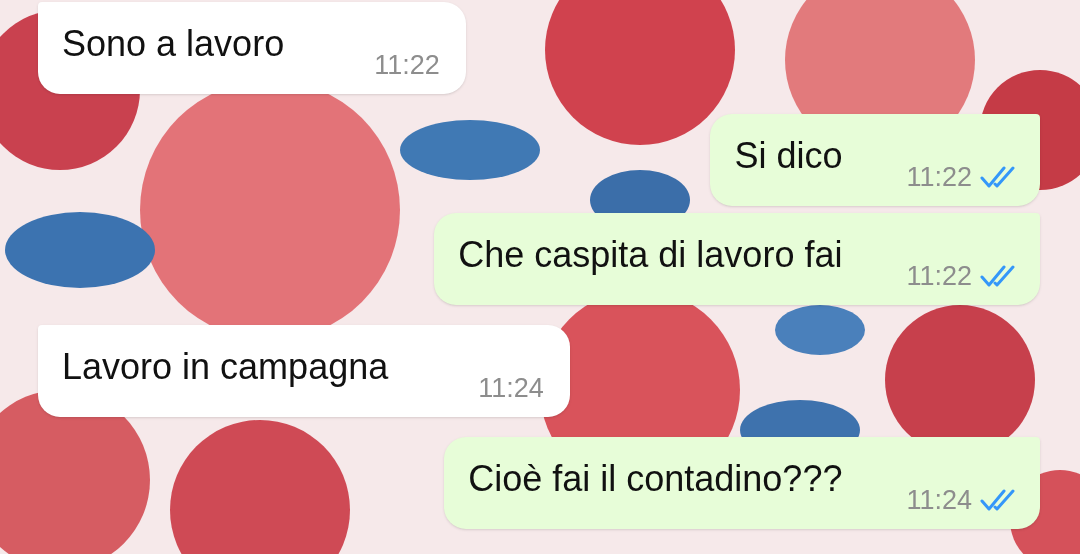 The height and width of the screenshot is (554, 1080). What do you see at coordinates (655, 479) in the screenshot?
I see `message-text: Cioè fai il contadino???` at bounding box center [655, 479].